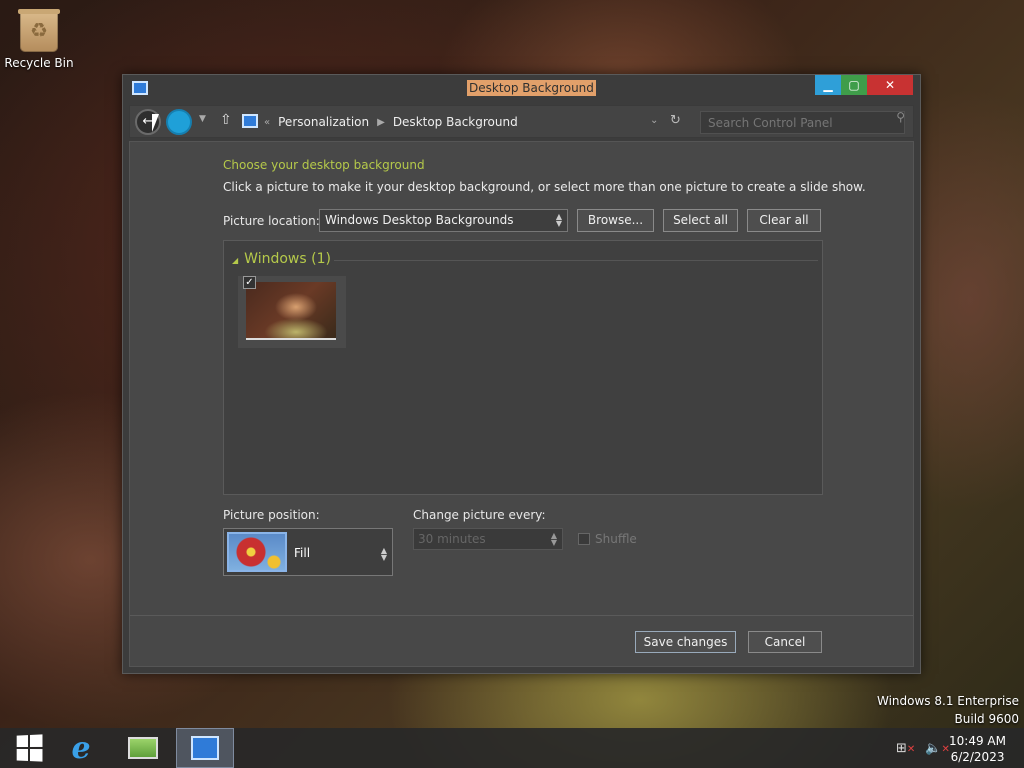 This screenshot has height=768, width=1024. I want to click on recycle-bin-label: Recycle Bin, so click(39, 63).